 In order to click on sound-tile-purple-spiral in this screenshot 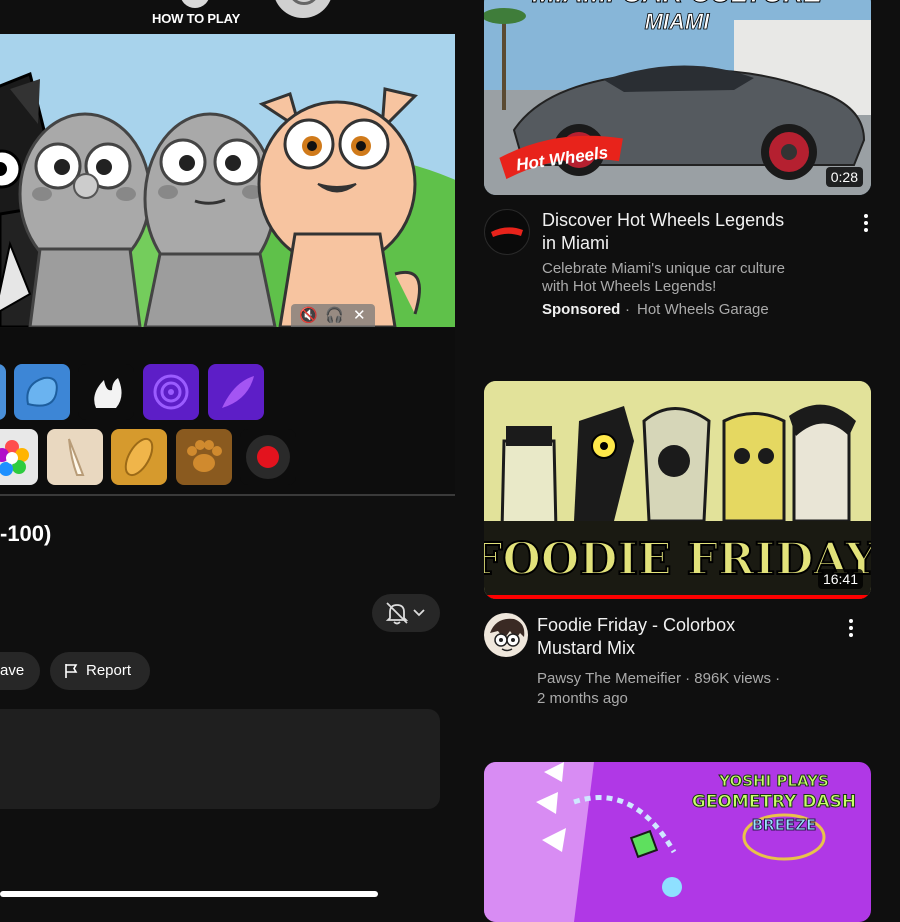, I will do `click(171, 392)`.